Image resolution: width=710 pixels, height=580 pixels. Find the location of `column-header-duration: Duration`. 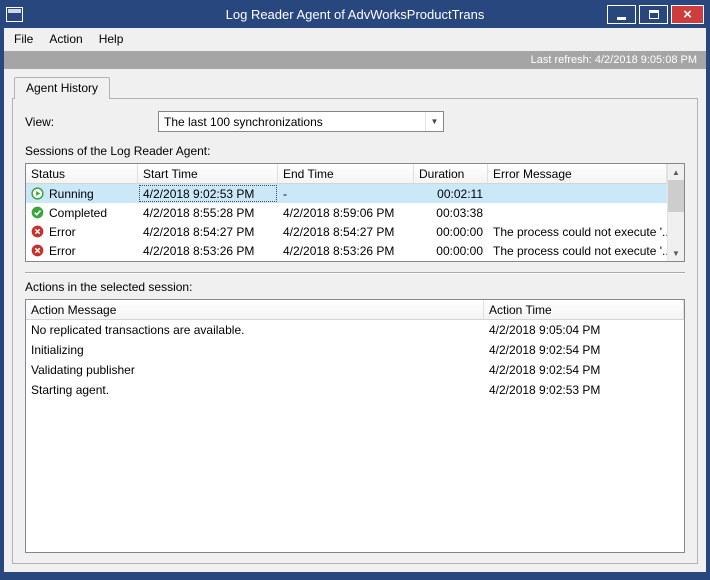

column-header-duration: Duration is located at coordinates (451, 173).